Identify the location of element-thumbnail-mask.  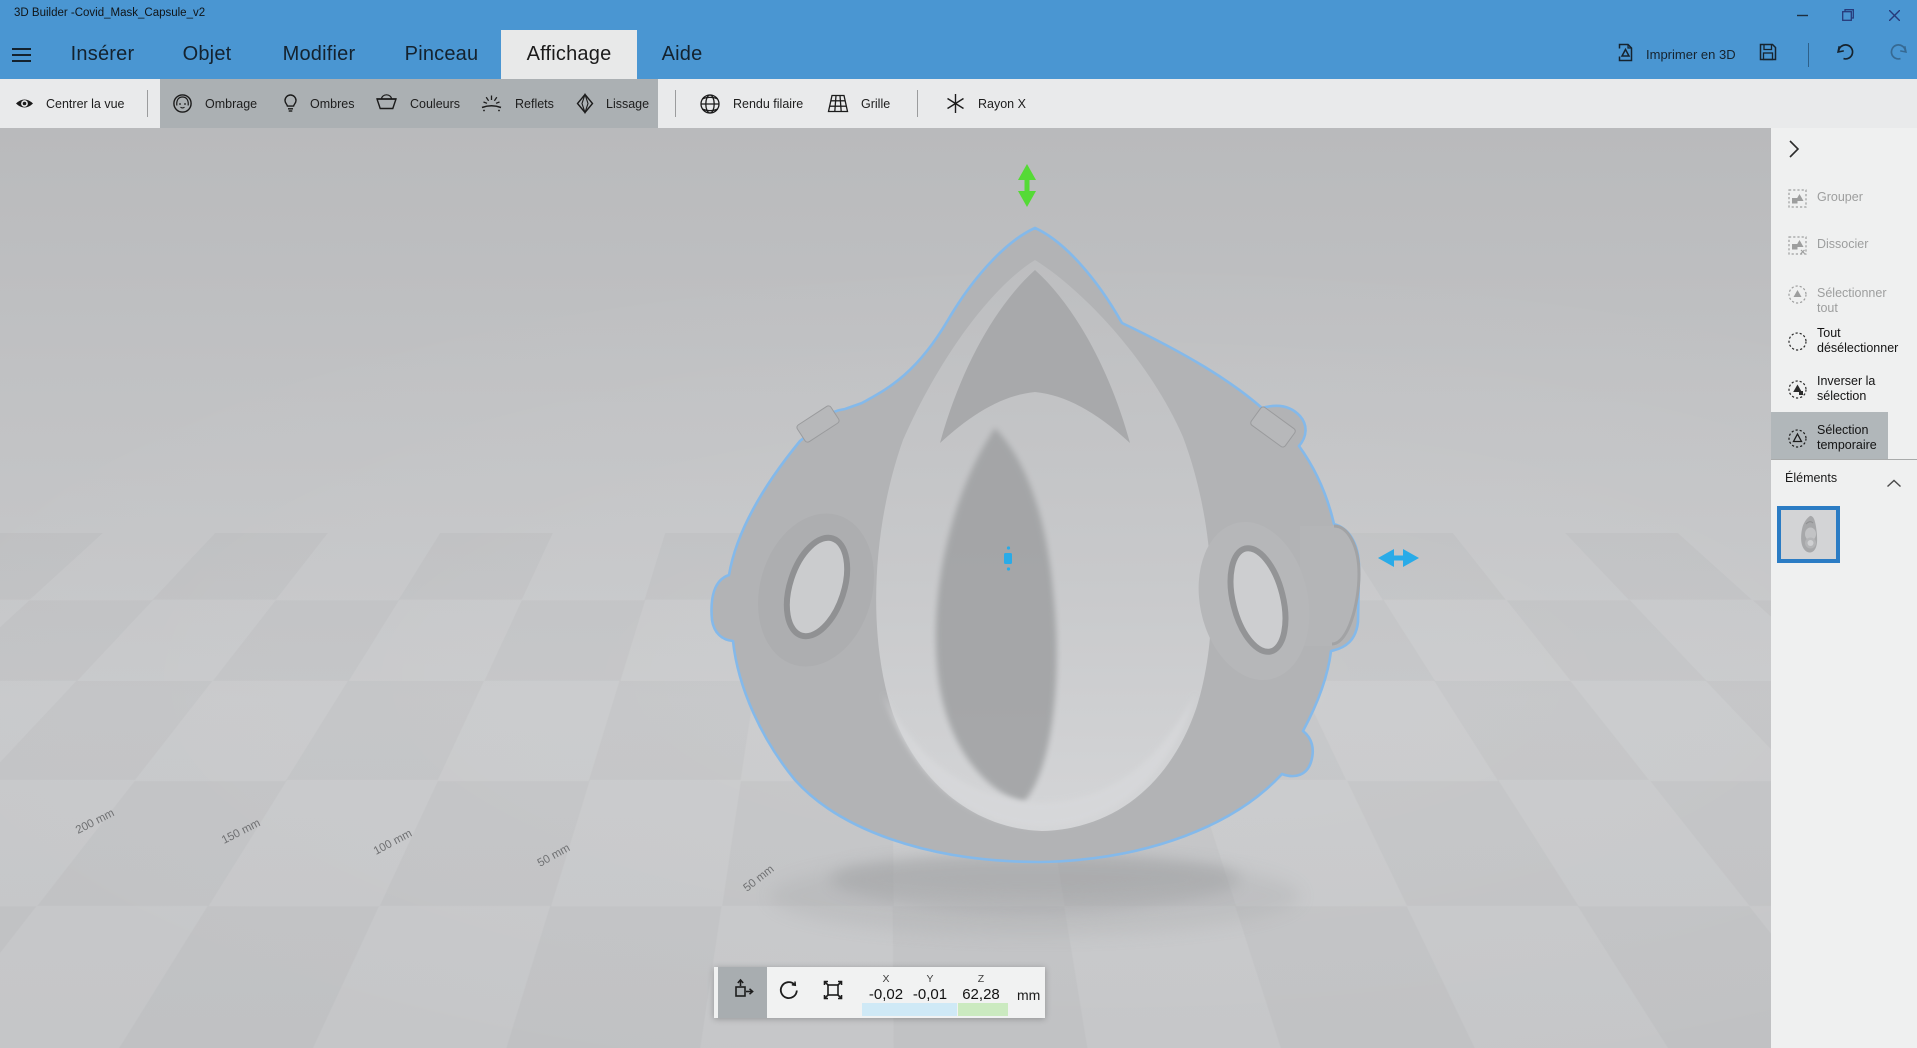
(1809, 534).